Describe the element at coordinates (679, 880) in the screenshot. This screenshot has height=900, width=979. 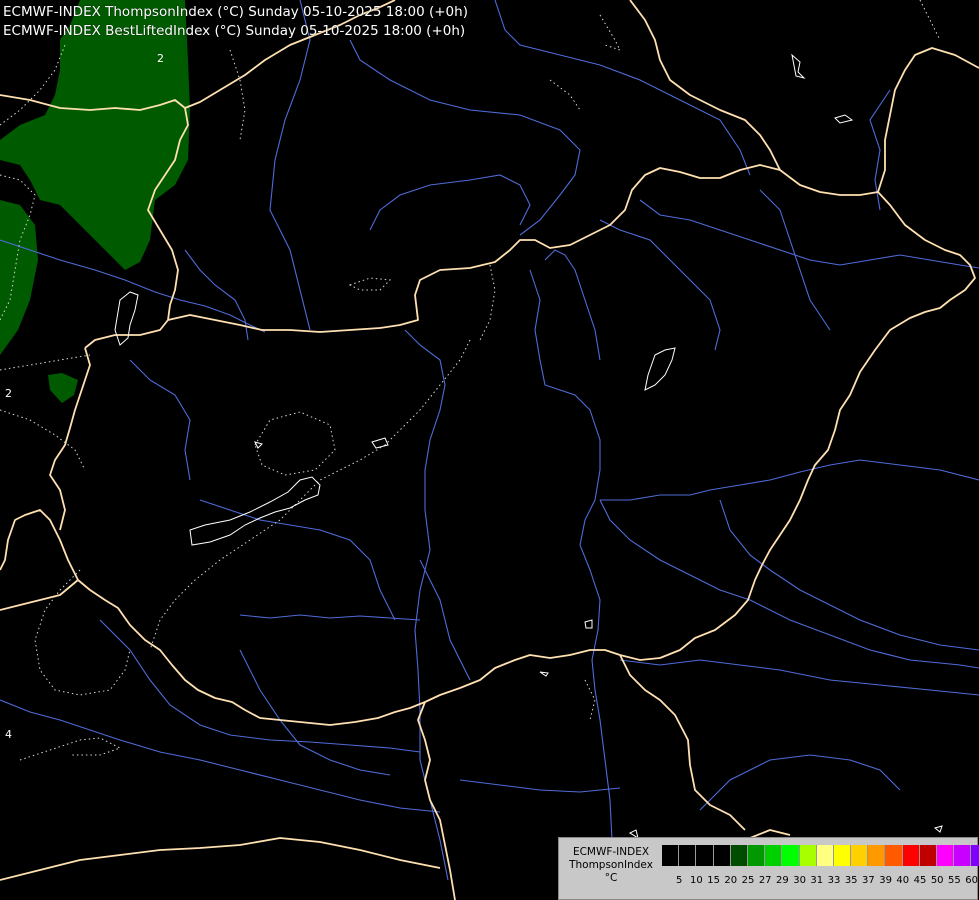
I see `legend-tick: 5` at that location.